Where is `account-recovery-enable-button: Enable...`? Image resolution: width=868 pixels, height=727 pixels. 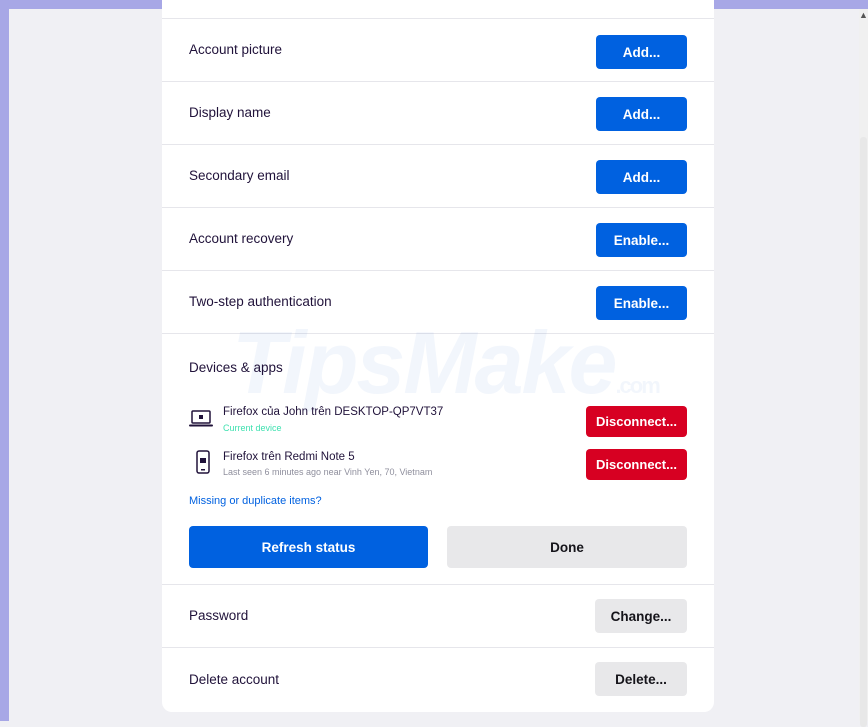 account-recovery-enable-button: Enable... is located at coordinates (641, 240).